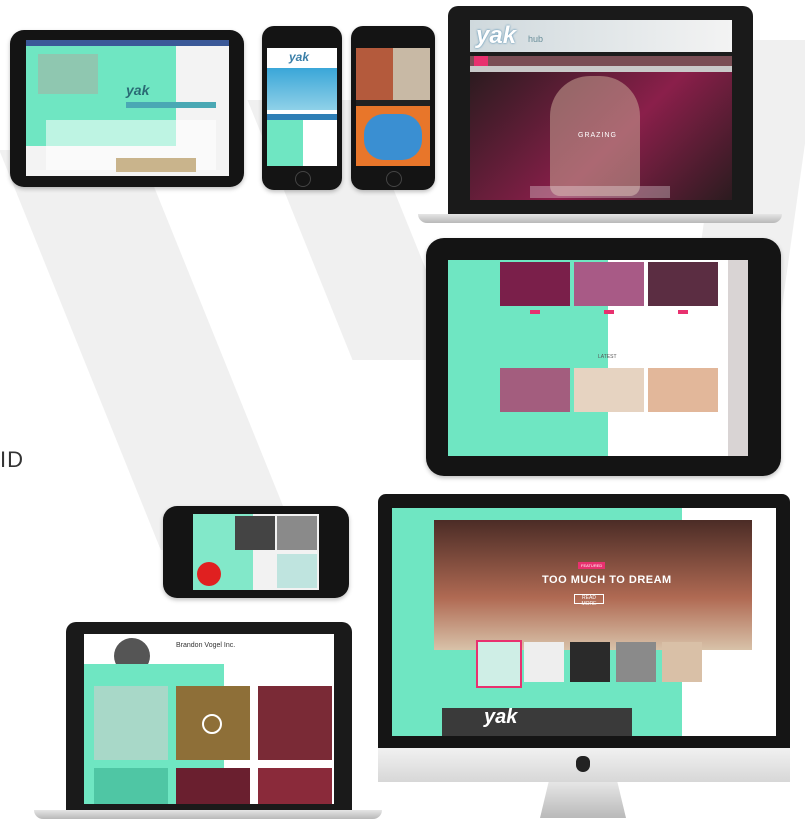  I want to click on phone-1-screen: yak, so click(302, 107).